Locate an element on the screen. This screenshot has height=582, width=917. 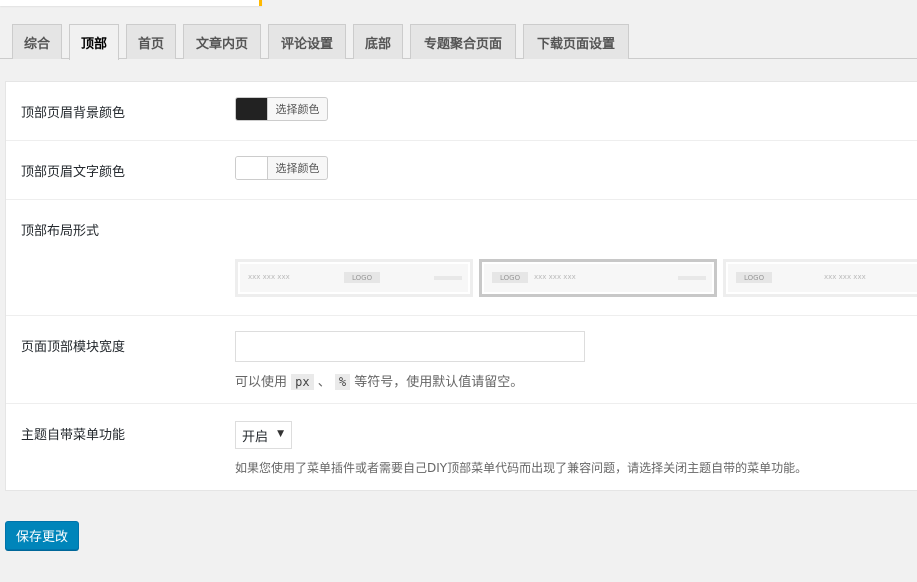
width-help-code-percent: % is located at coordinates (342, 382).